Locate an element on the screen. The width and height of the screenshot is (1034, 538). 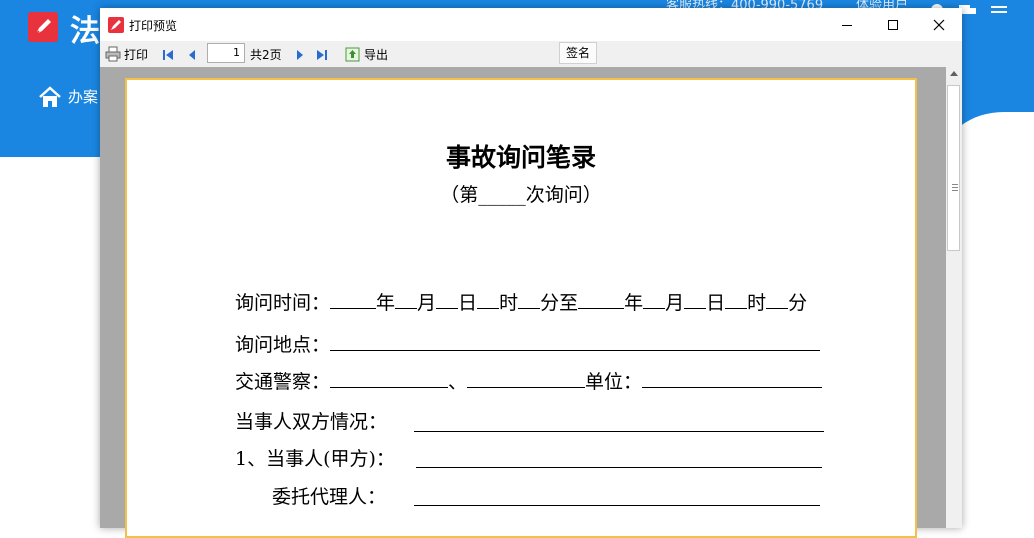
agent-label: 委托代理人： is located at coordinates (329, 497).